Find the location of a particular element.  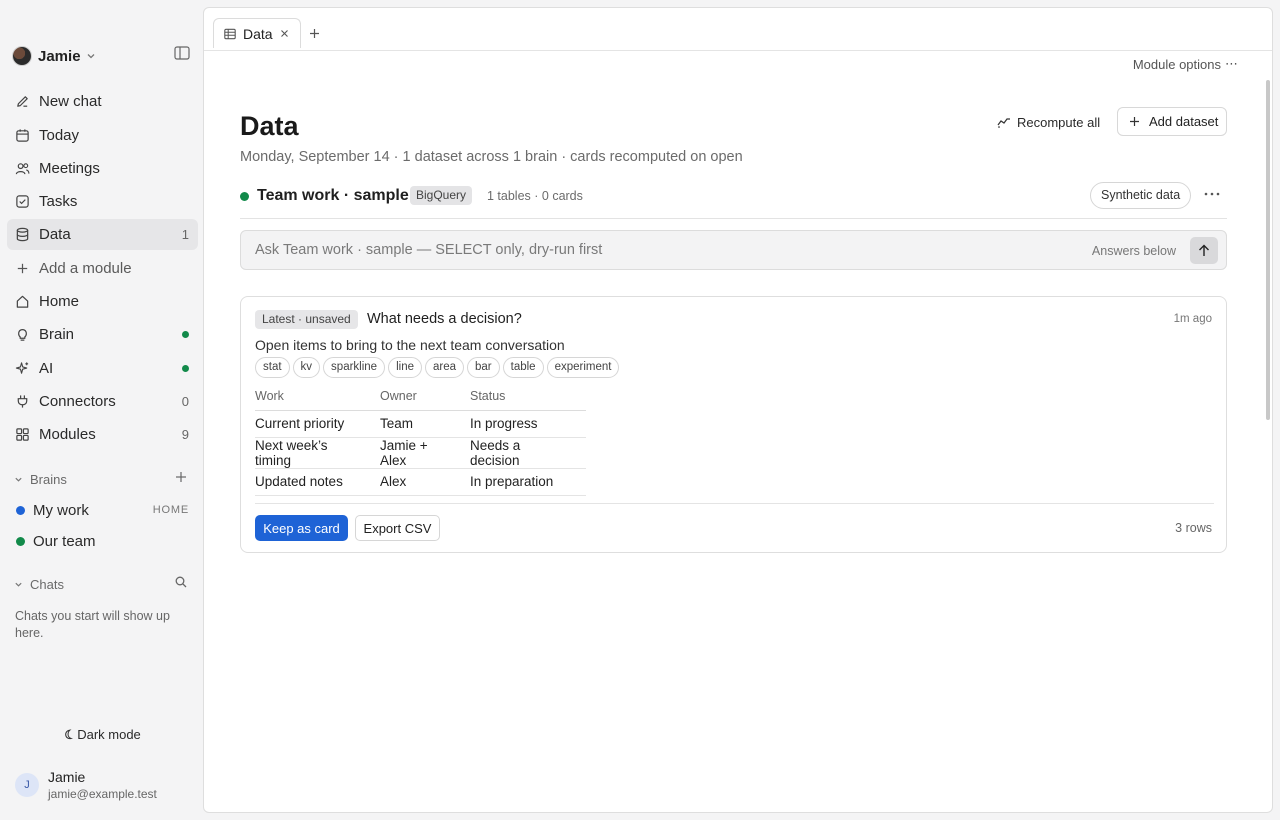

sidebar-item-label: Modules is located at coordinates (67, 434).